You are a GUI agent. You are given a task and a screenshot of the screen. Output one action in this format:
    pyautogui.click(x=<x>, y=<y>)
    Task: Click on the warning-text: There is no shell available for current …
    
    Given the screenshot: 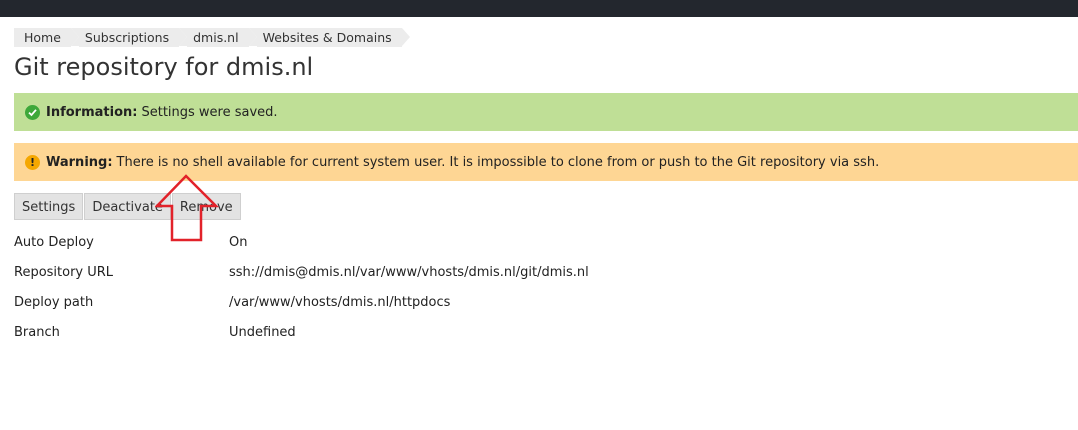 What is the action you would take?
    pyautogui.click(x=498, y=162)
    